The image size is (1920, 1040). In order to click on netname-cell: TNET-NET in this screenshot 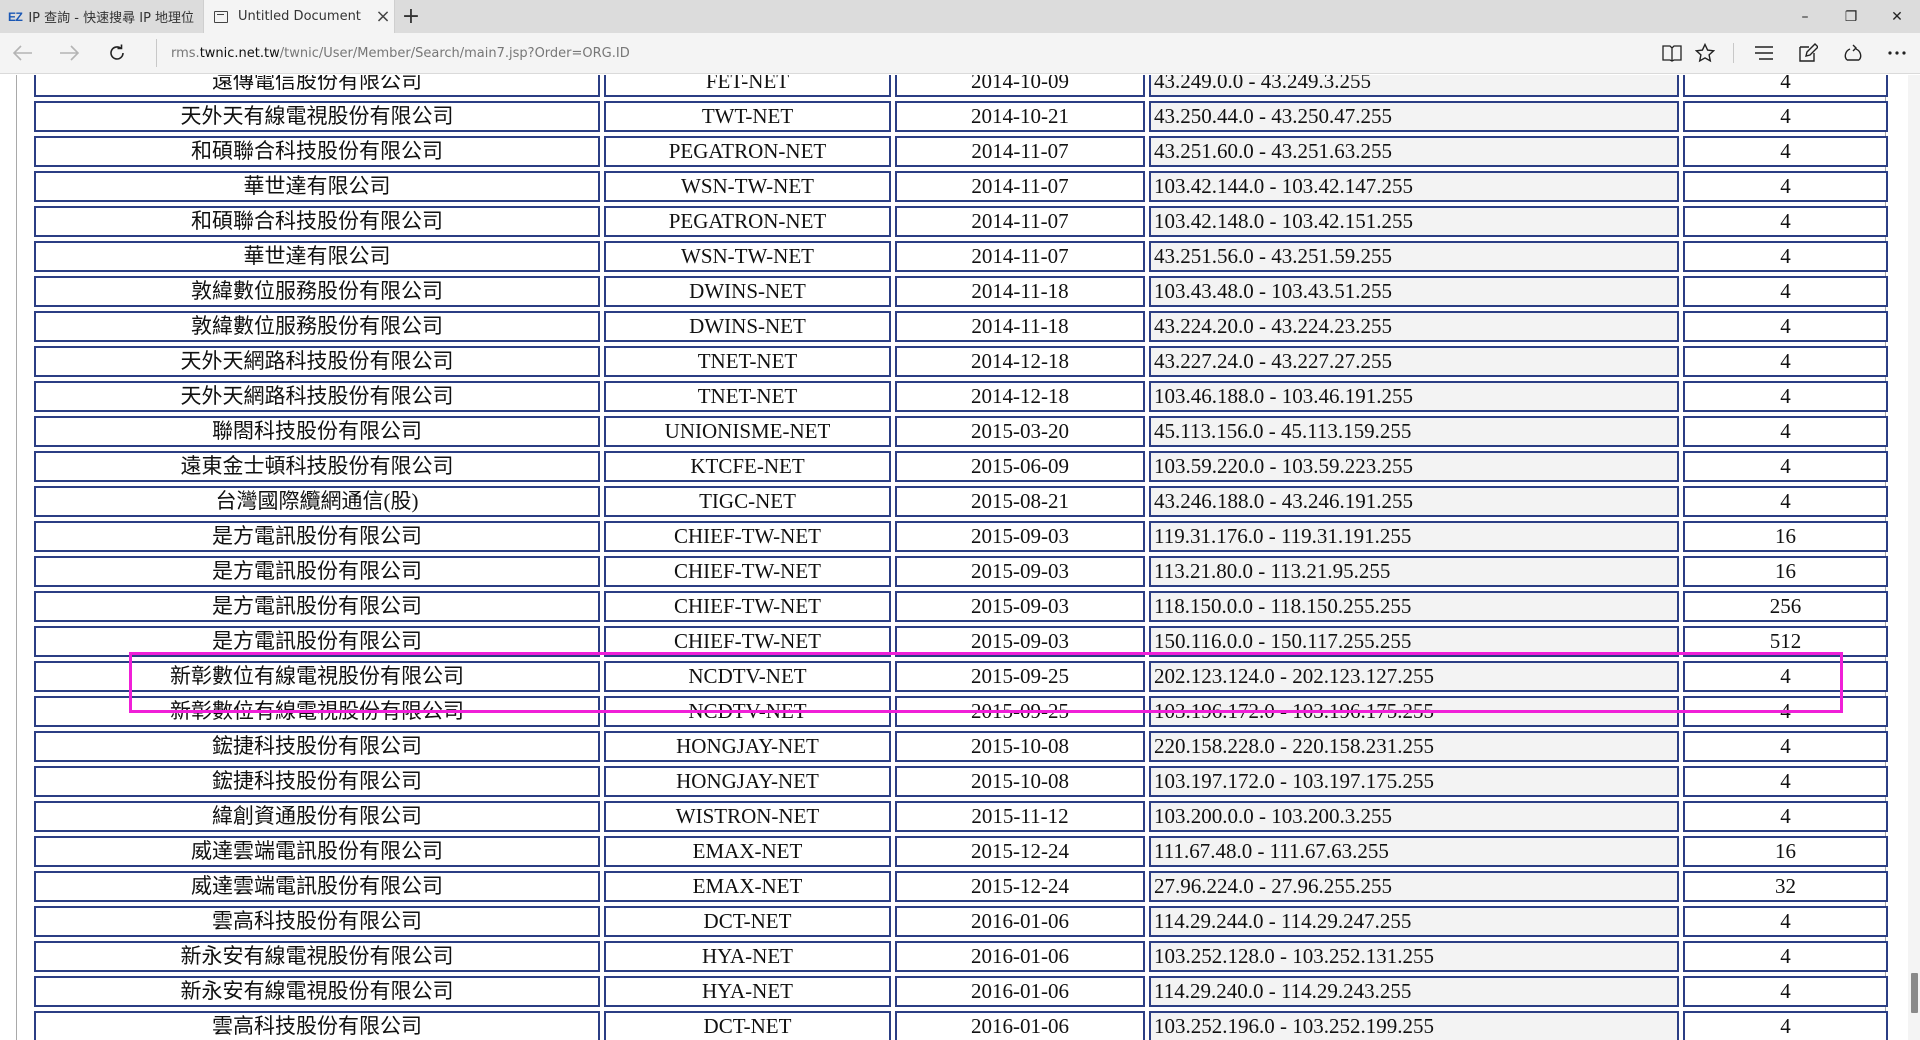, I will do `click(747, 396)`.